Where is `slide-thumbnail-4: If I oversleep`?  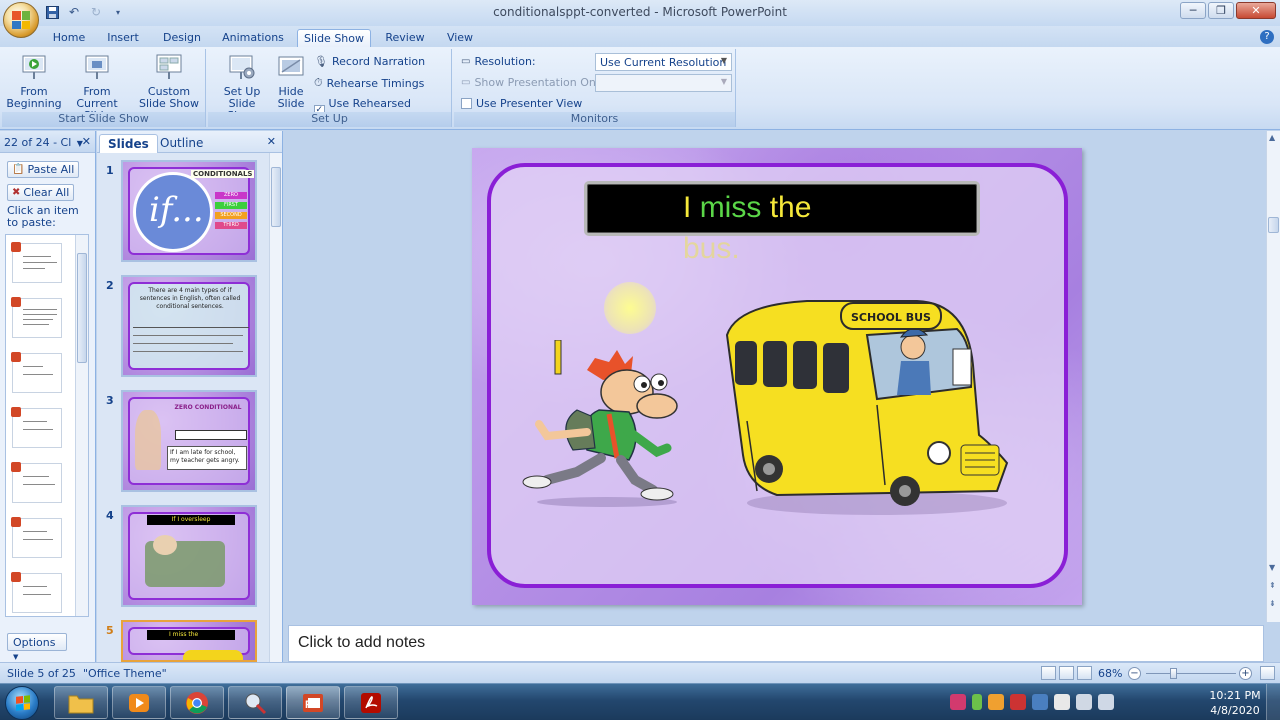
slide-thumbnail-4: If I oversleep is located at coordinates (189, 556).